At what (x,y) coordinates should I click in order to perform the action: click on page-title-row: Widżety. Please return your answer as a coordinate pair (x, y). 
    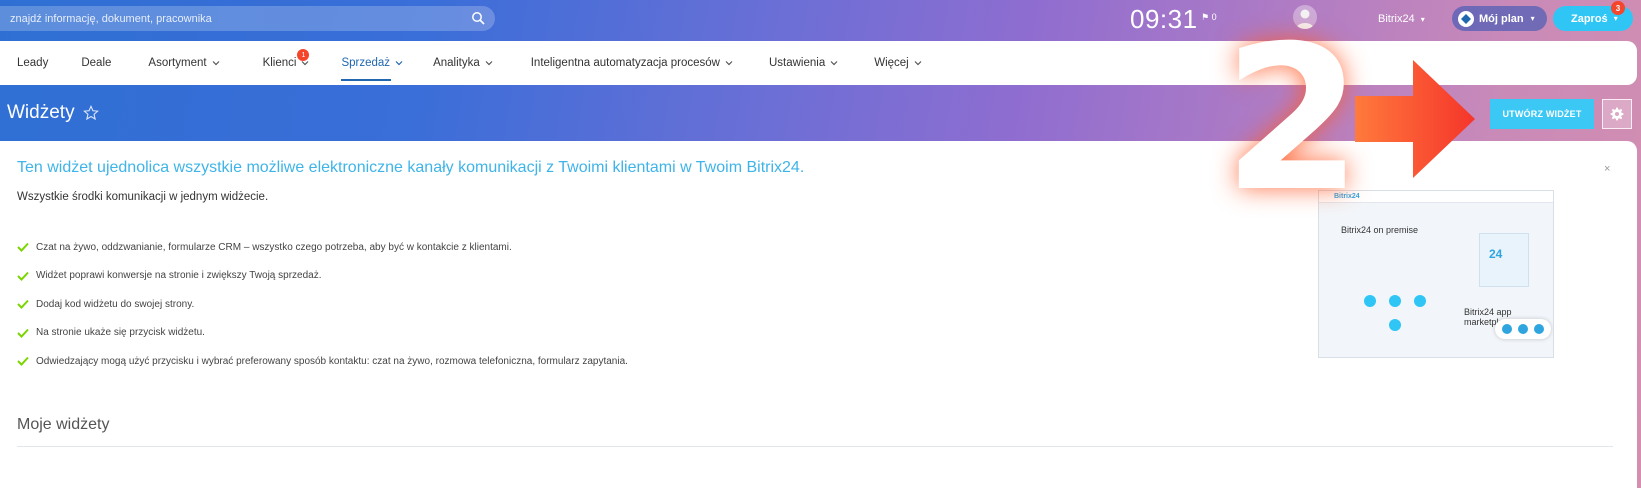
    Looking at the image, I should click on (53, 113).